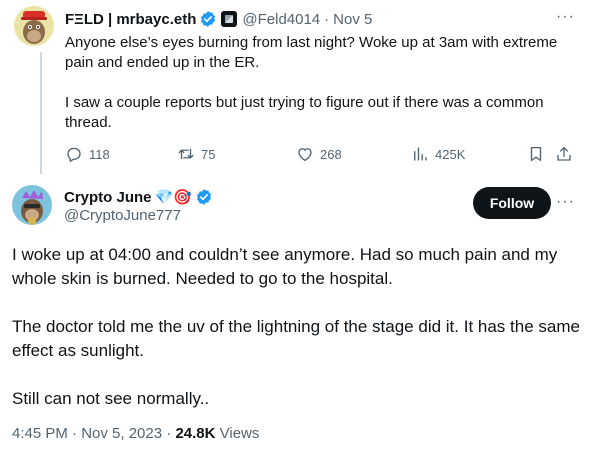 The height and width of the screenshot is (461, 593). I want to click on name-emojis: 💎🎯, so click(173, 197).